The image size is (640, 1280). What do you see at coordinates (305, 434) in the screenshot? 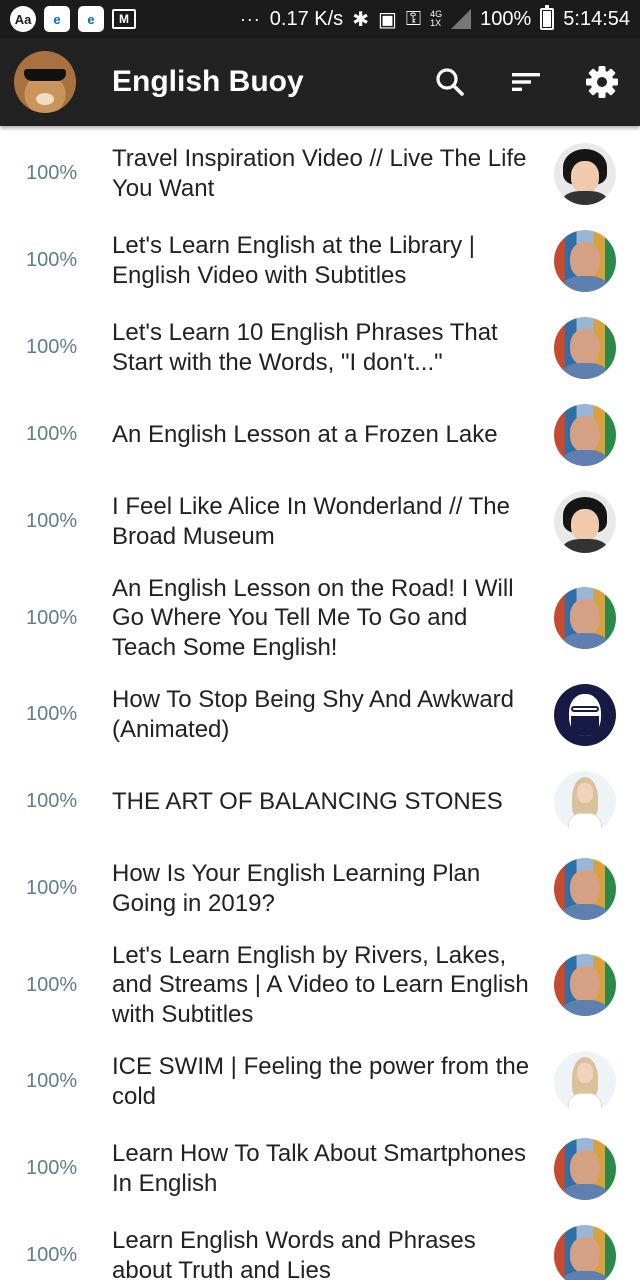
I see `video-title: An English Lesson at a Frozen Lake` at bounding box center [305, 434].